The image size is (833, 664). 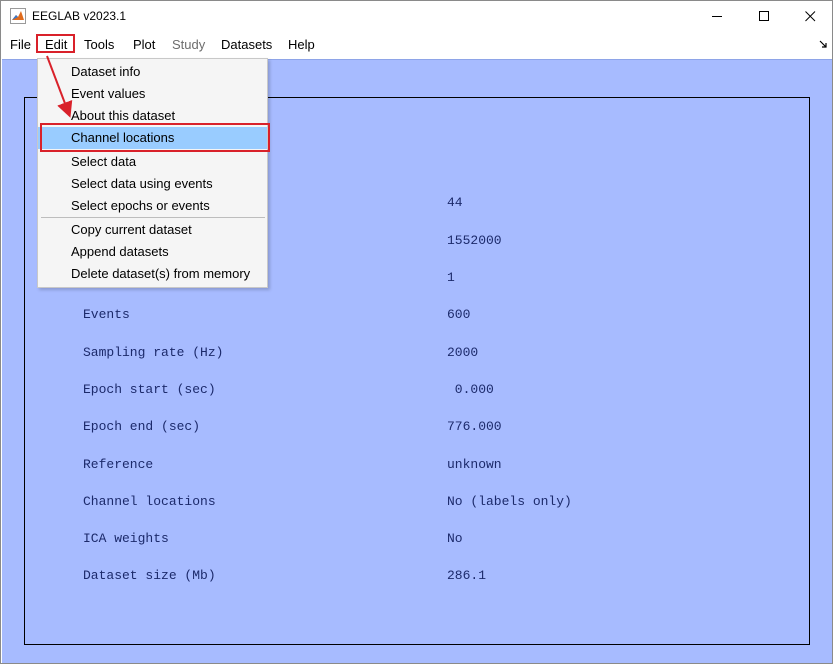 What do you see at coordinates (152, 206) in the screenshot?
I see `menu-item-select-epochs: Select epochs or events` at bounding box center [152, 206].